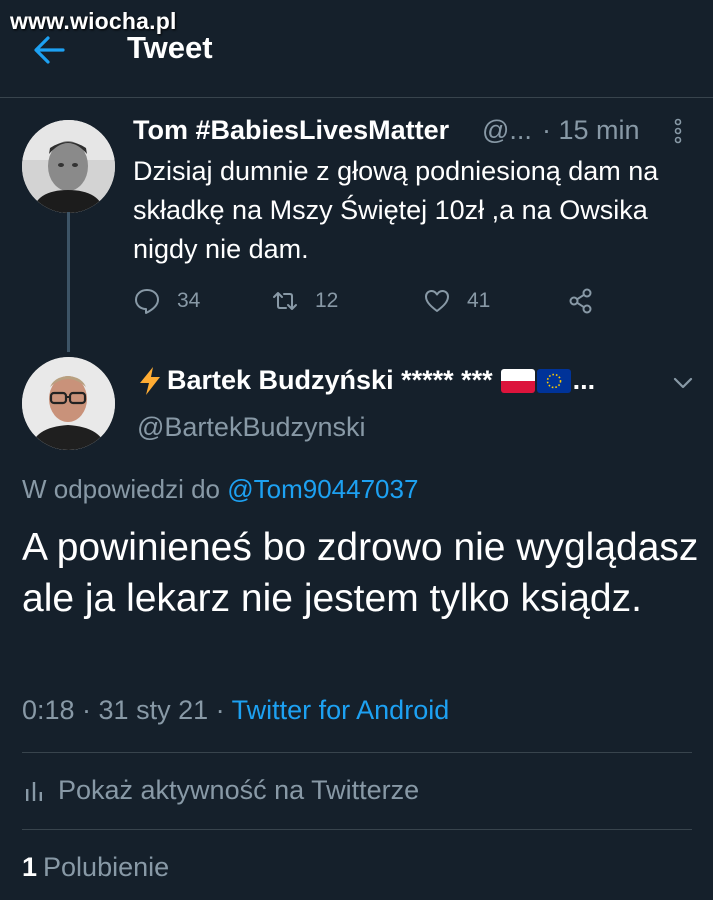 The width and height of the screenshot is (713, 900). Describe the element at coordinates (553, 380) in the screenshot. I see `eu-flag-icon` at that location.